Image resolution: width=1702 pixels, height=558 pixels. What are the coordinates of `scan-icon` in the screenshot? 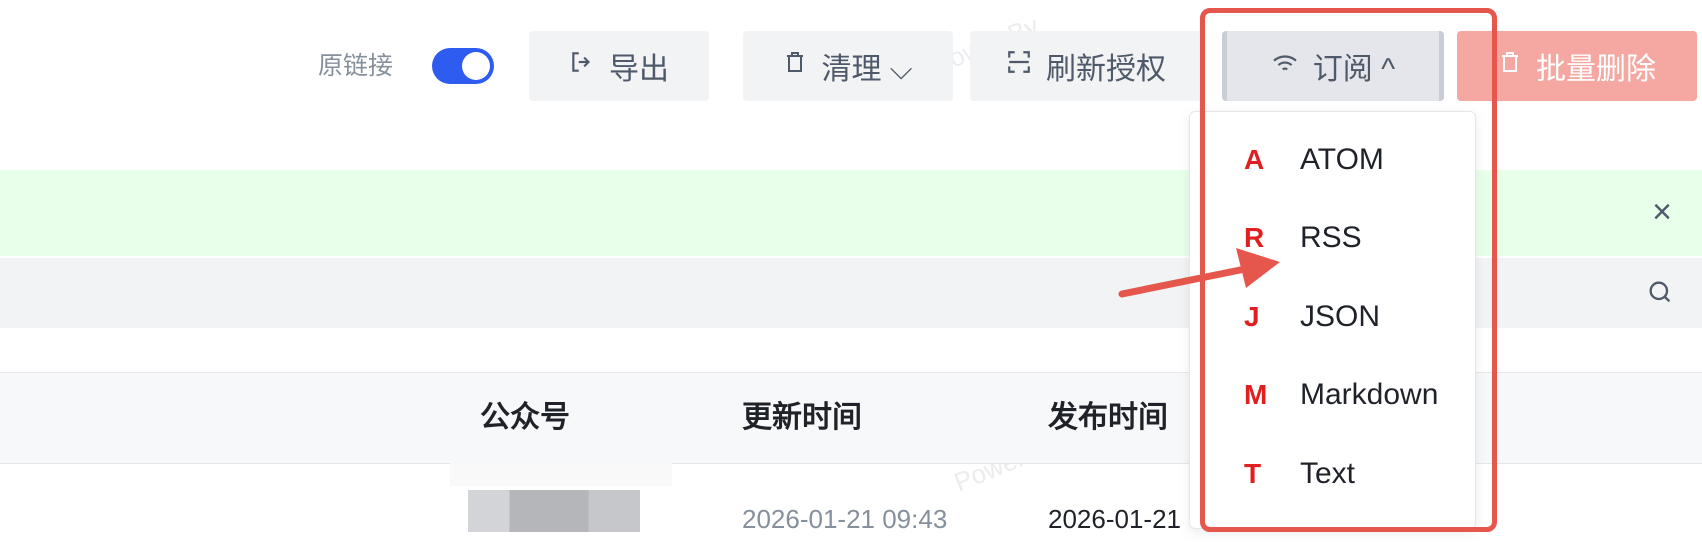 It's located at (1019, 66).